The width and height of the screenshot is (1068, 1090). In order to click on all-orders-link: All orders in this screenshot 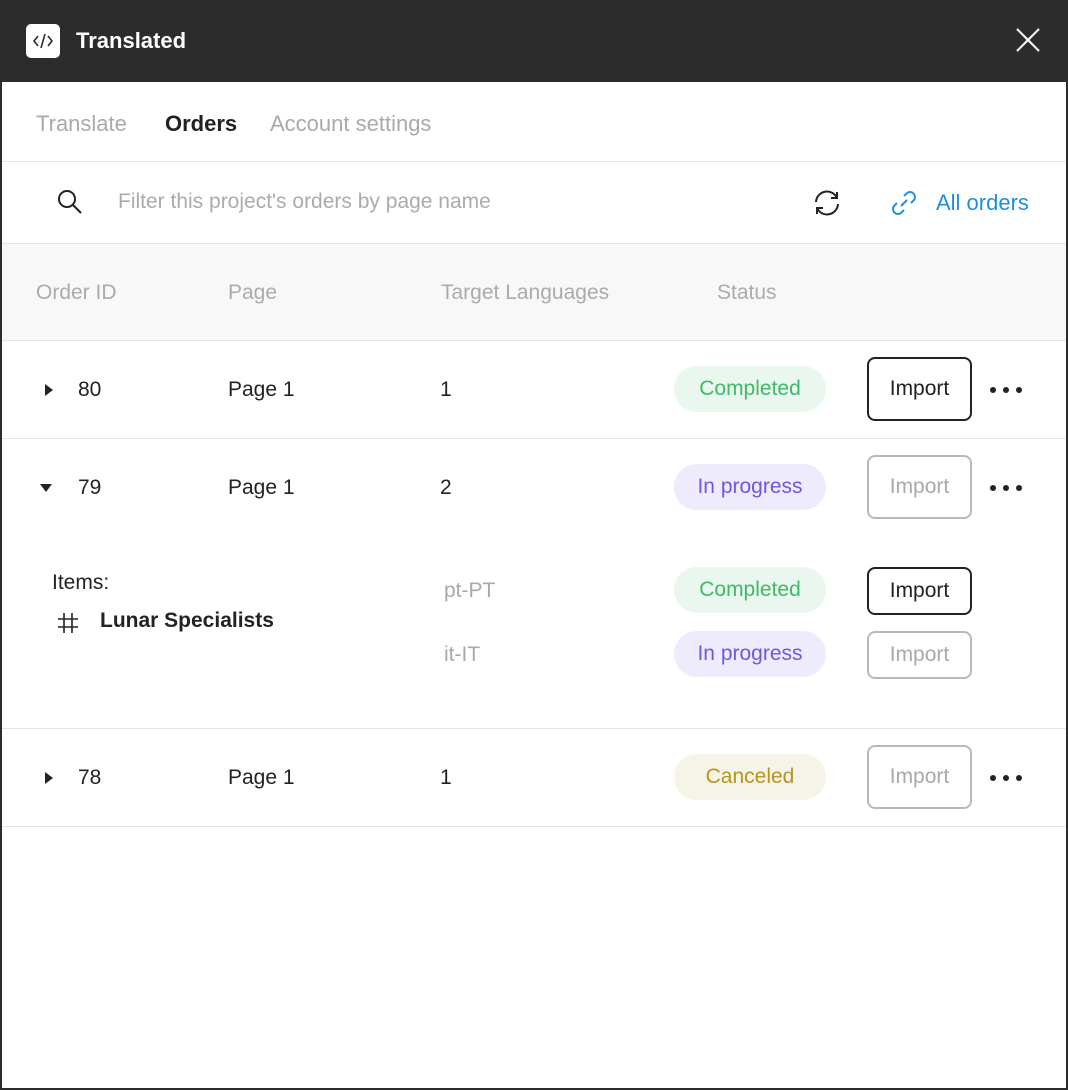, I will do `click(958, 203)`.